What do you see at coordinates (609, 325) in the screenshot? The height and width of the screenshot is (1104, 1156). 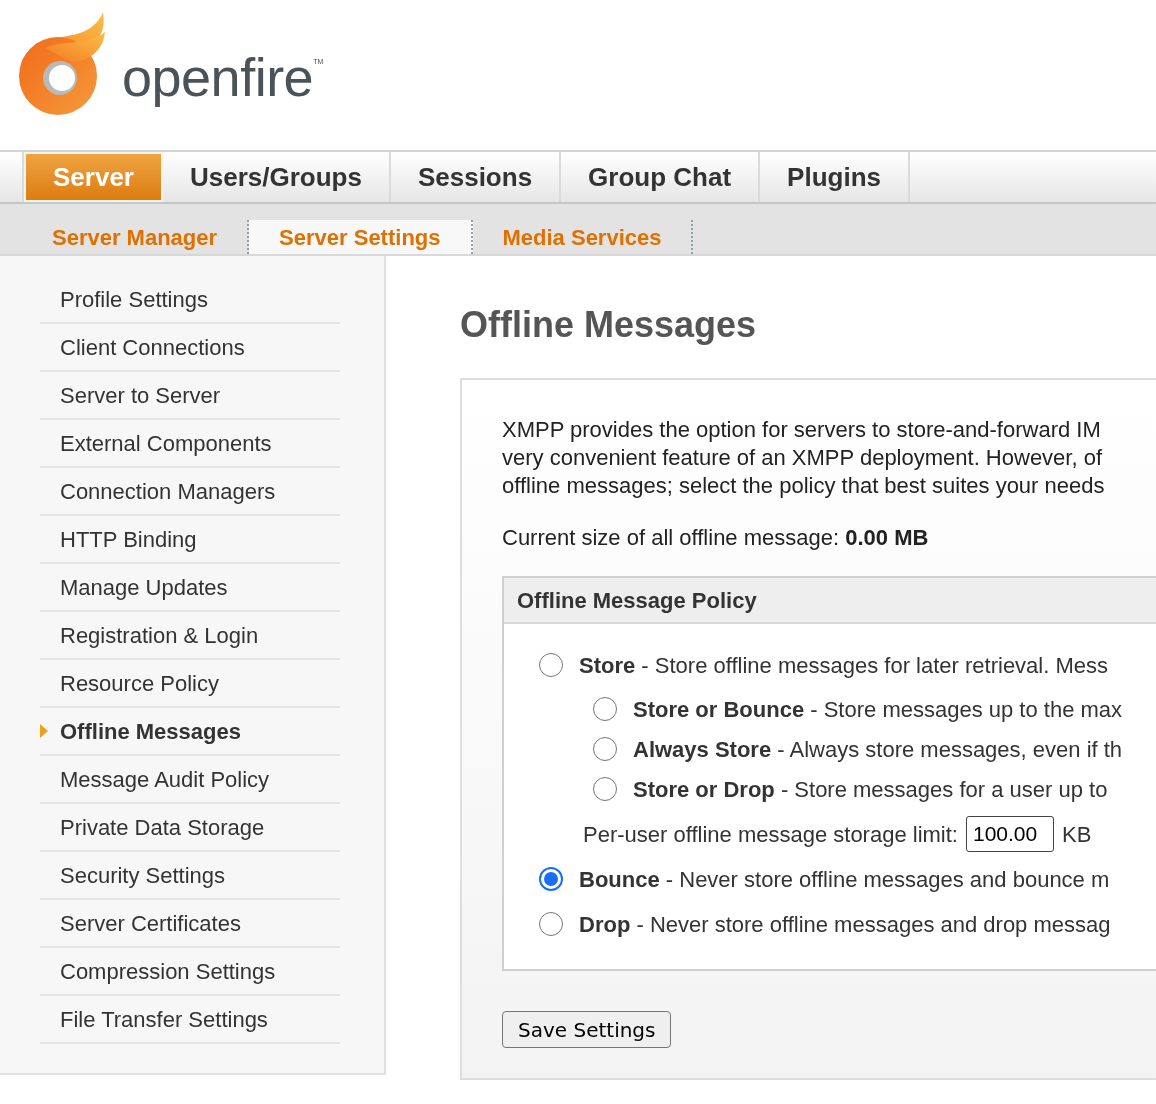 I see `page-heading: Offline Messages` at bounding box center [609, 325].